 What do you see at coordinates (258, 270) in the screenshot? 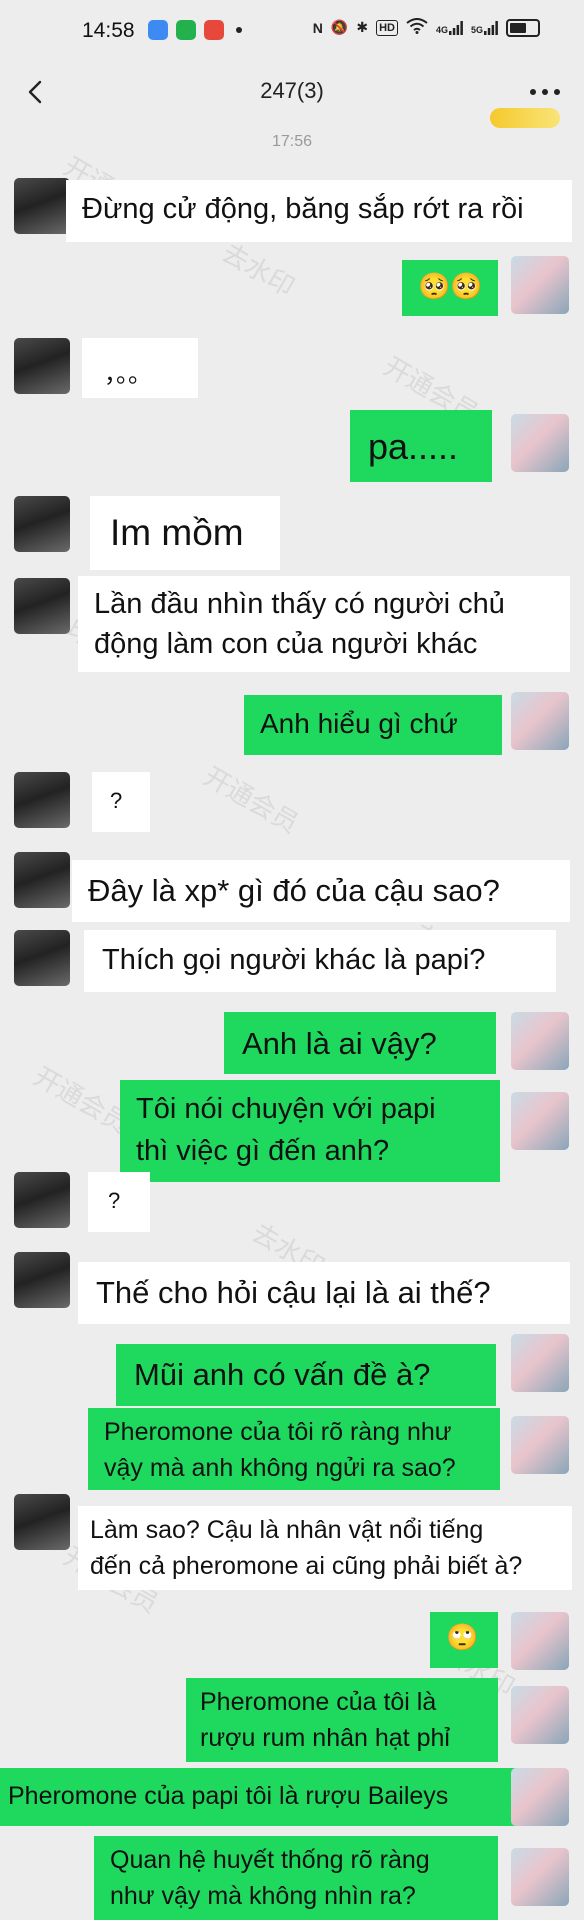
I see `watermark: 去水印` at bounding box center [258, 270].